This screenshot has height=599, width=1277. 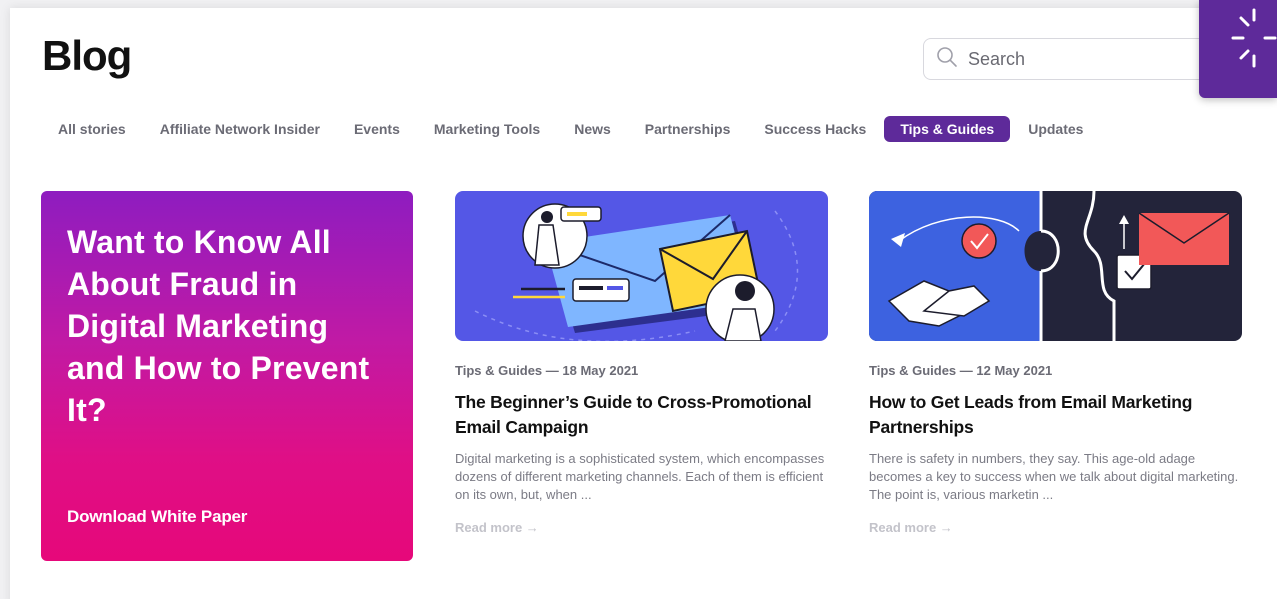 I want to click on tab-affiliate-network-insider: Affiliate Network Insider, so click(x=240, y=129).